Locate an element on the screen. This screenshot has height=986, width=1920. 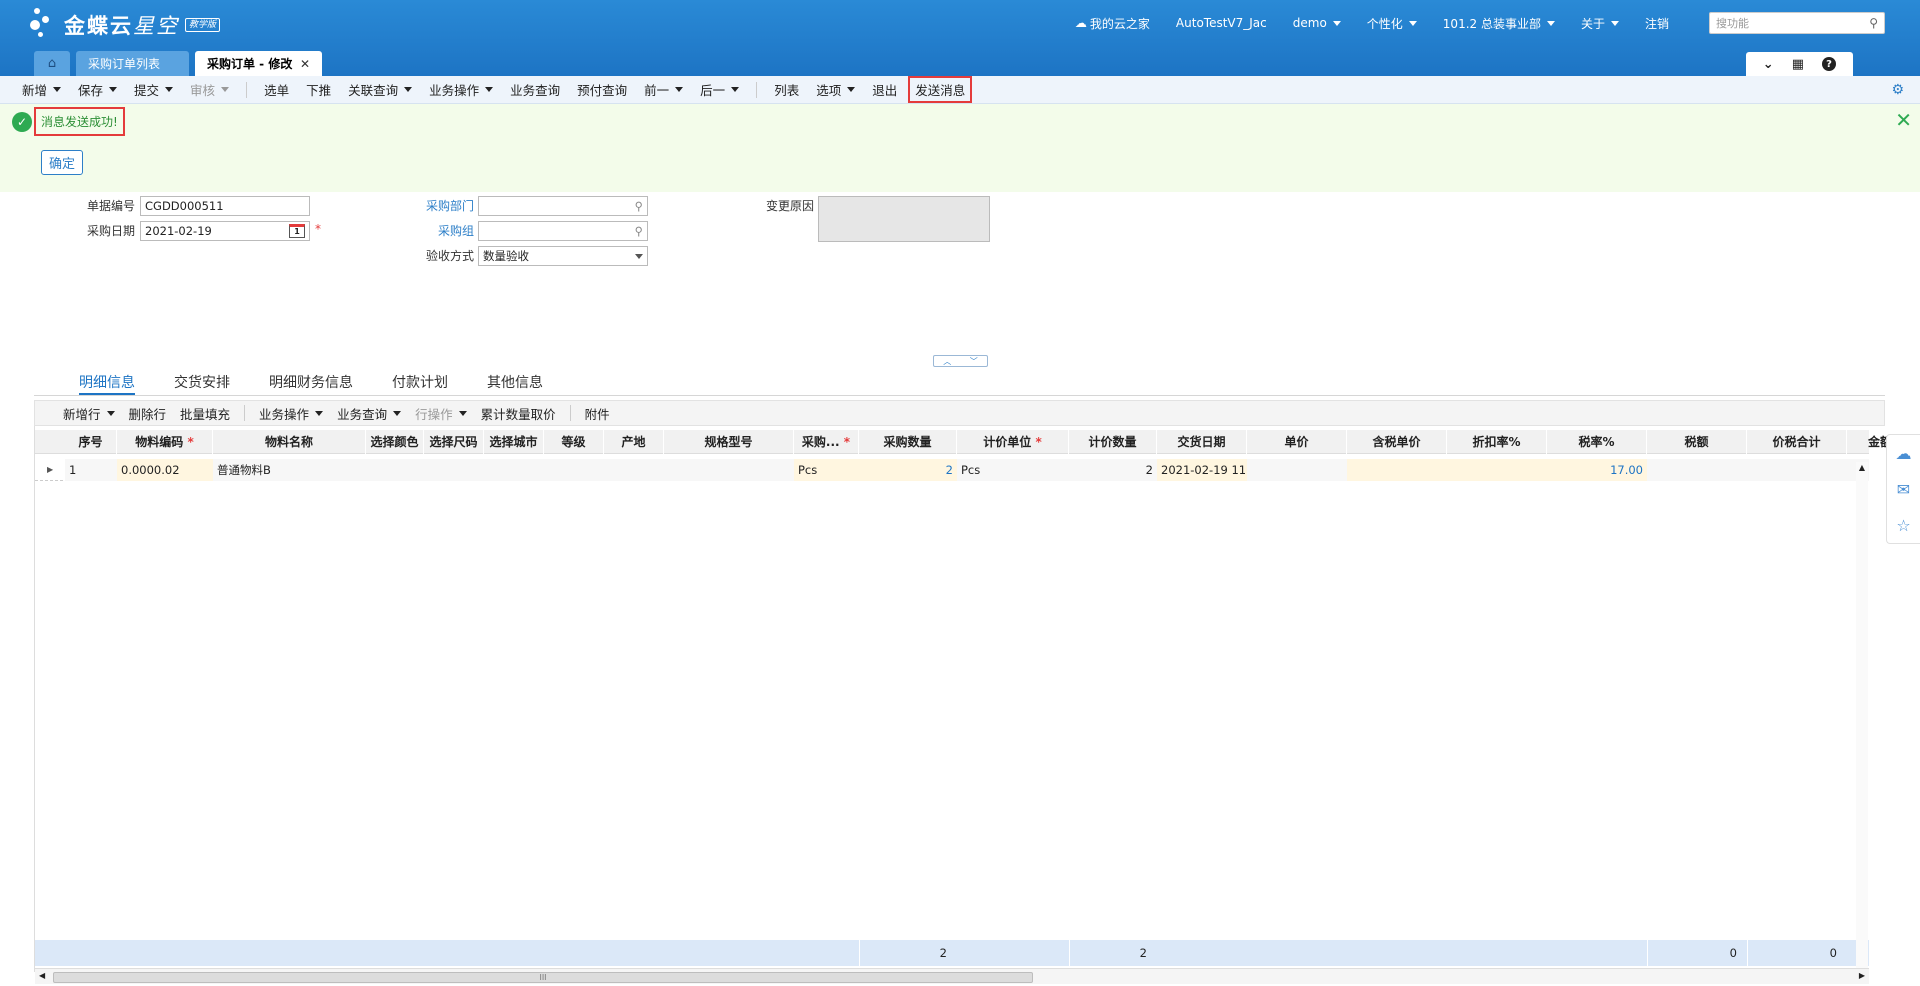
cell-tax-rate: 17.00 is located at coordinates (1597, 470).